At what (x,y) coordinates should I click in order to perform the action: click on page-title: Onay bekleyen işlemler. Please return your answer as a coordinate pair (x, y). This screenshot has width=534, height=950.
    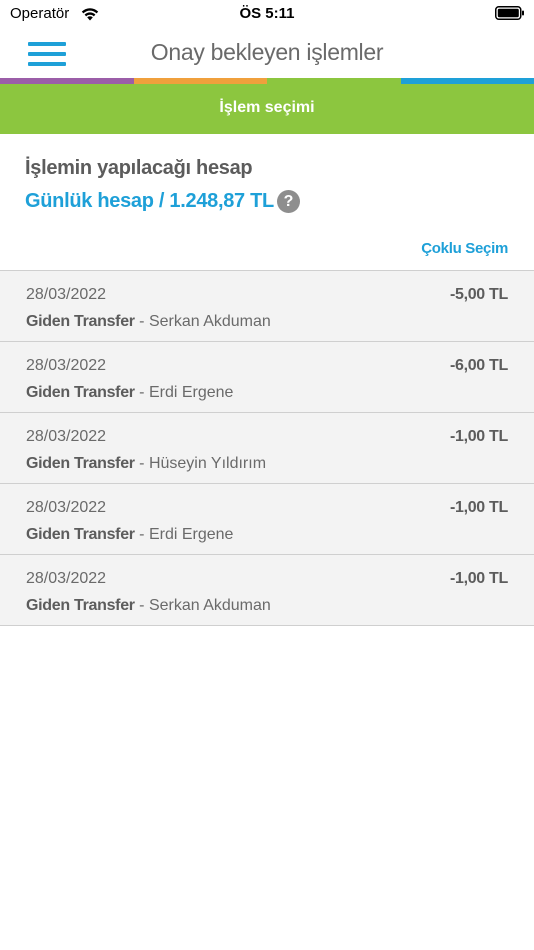
    Looking at the image, I should click on (267, 52).